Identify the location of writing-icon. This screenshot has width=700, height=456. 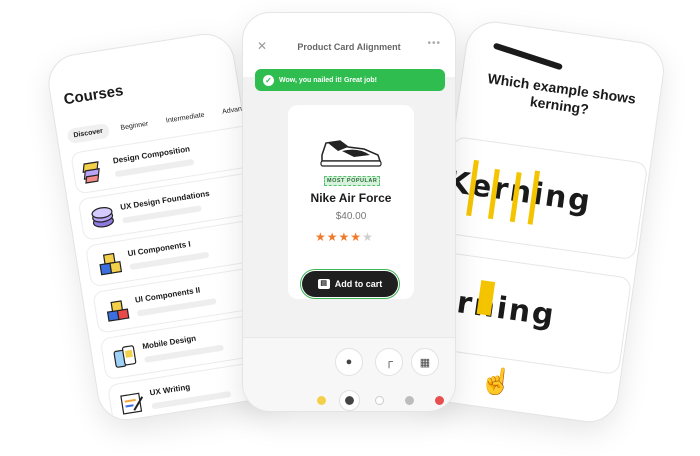
(132, 404).